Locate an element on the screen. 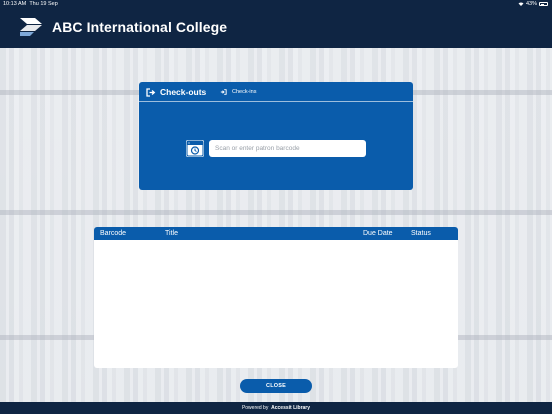 Image resolution: width=552 pixels, height=414 pixels. tab-check-outs-label: Check-outs is located at coordinates (183, 92).